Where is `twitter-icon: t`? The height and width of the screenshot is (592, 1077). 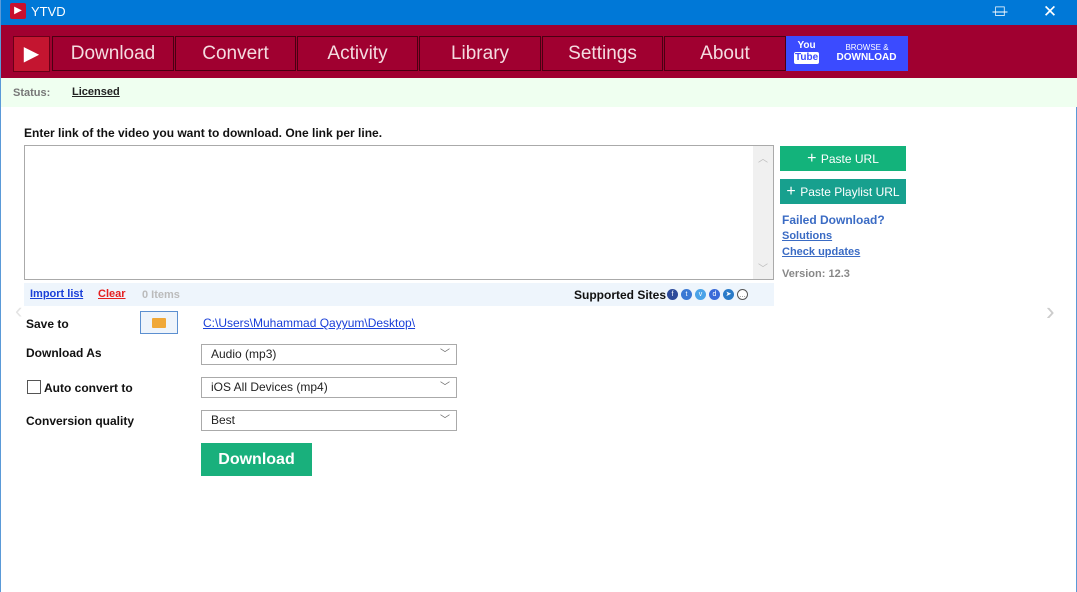
twitter-icon: t is located at coordinates (686, 294).